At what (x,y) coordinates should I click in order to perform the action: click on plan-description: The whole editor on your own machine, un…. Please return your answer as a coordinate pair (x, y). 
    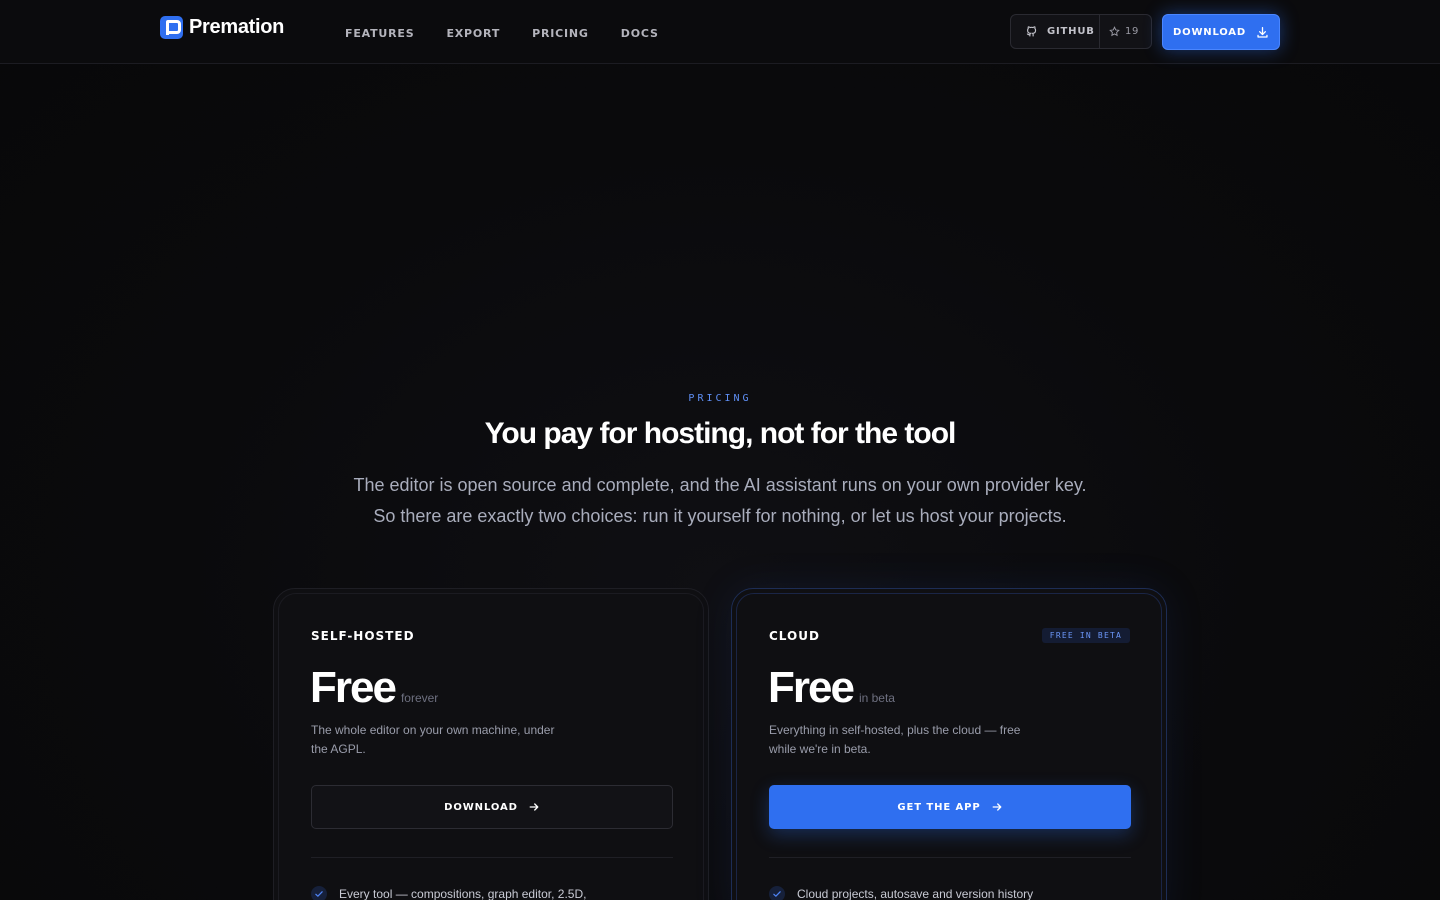
    Looking at the image, I should click on (433, 739).